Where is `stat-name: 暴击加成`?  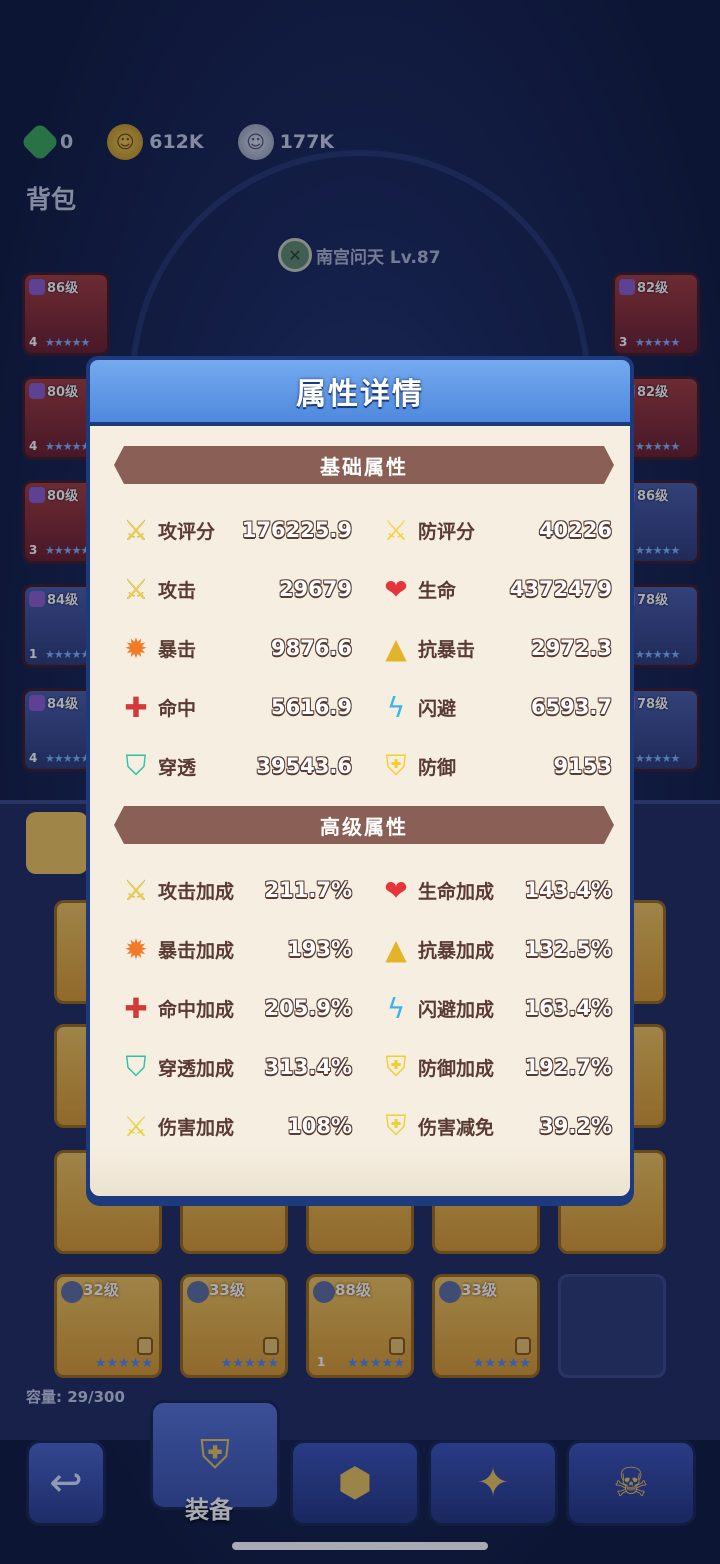
stat-name: 暴击加成 is located at coordinates (196, 950).